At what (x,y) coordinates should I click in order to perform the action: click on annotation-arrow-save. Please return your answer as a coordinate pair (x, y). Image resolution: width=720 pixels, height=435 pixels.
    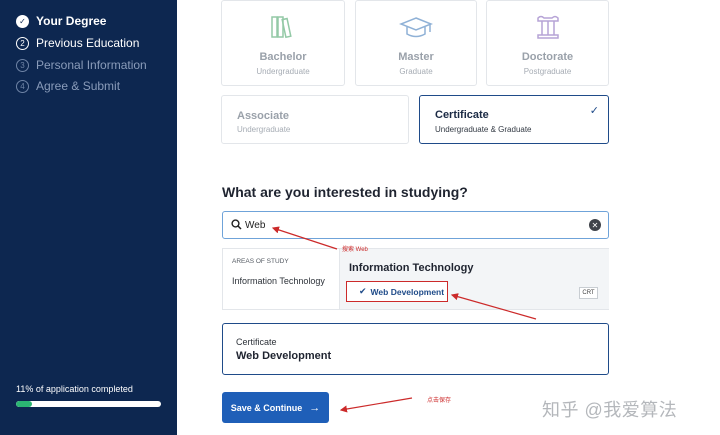
    Looking at the image, I should click on (376, 405).